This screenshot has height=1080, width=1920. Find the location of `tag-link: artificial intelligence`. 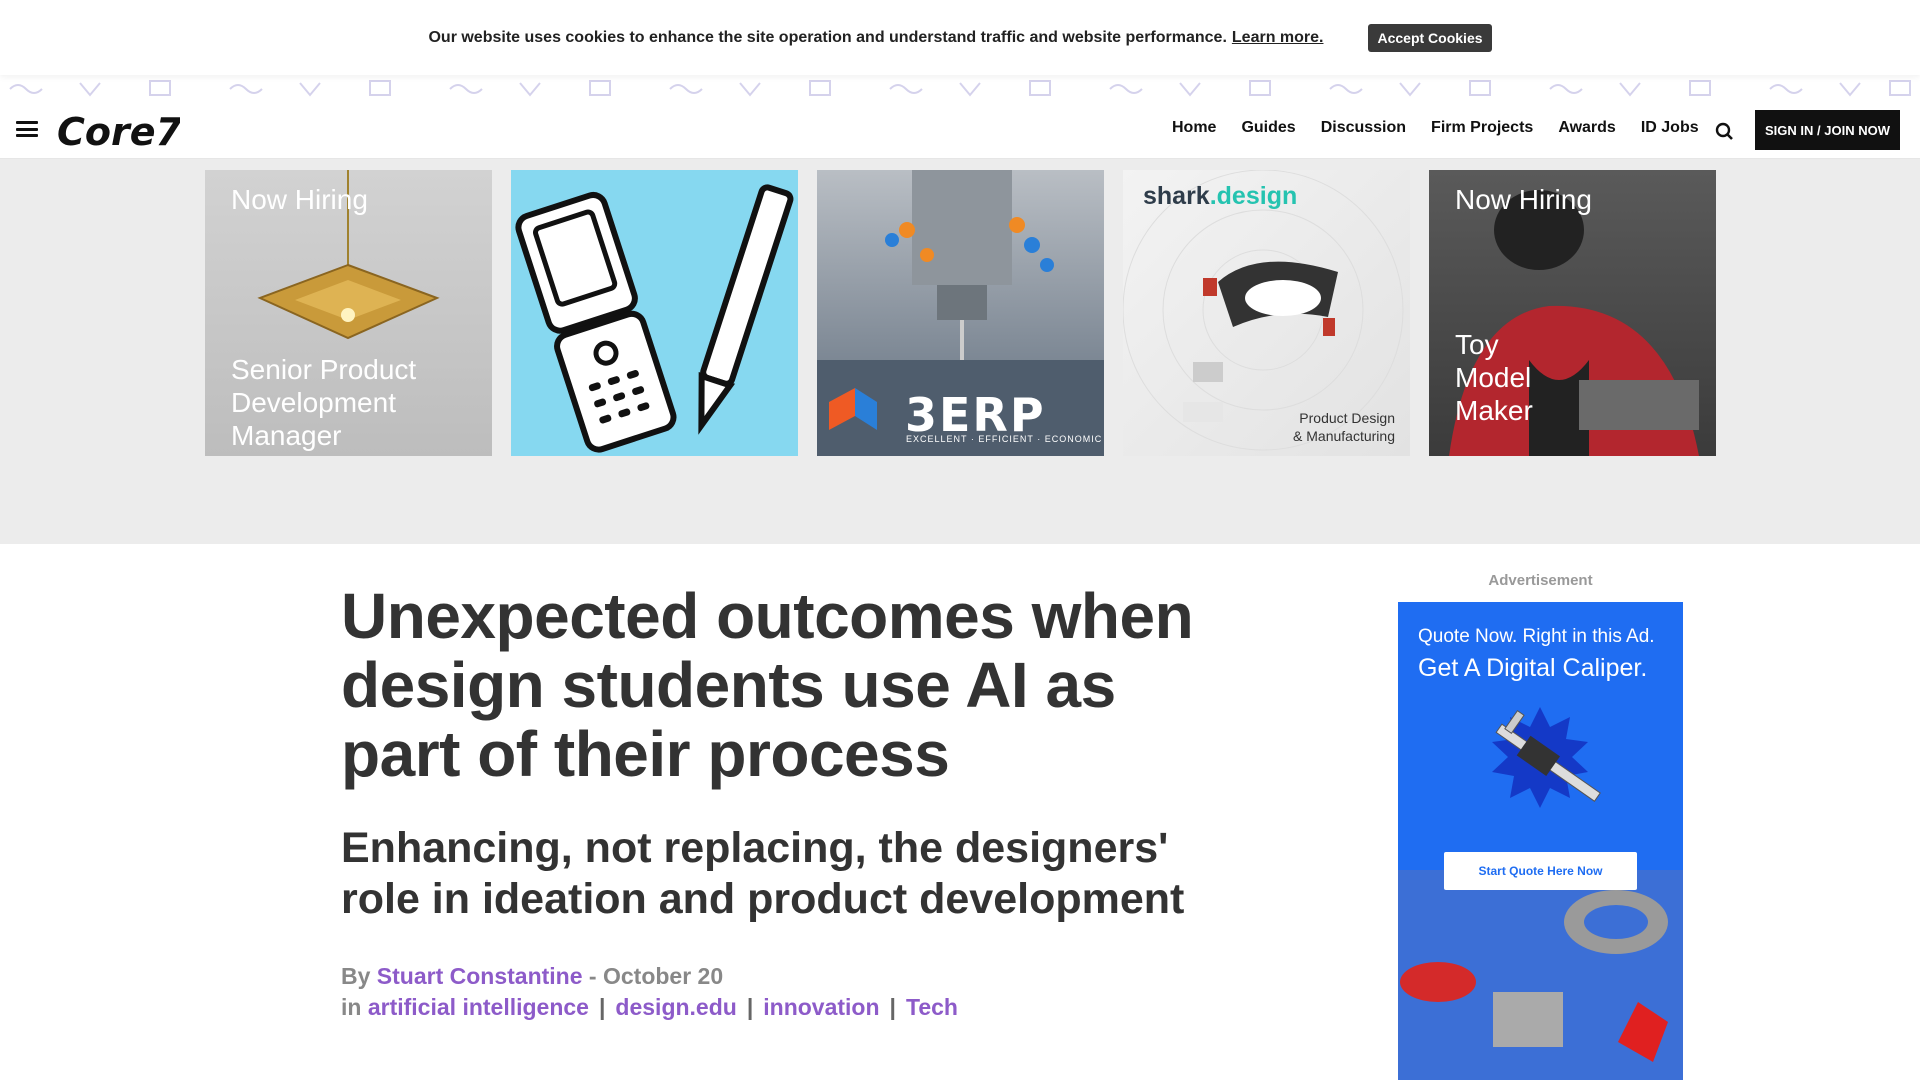

tag-link: artificial intelligence is located at coordinates (478, 1007).